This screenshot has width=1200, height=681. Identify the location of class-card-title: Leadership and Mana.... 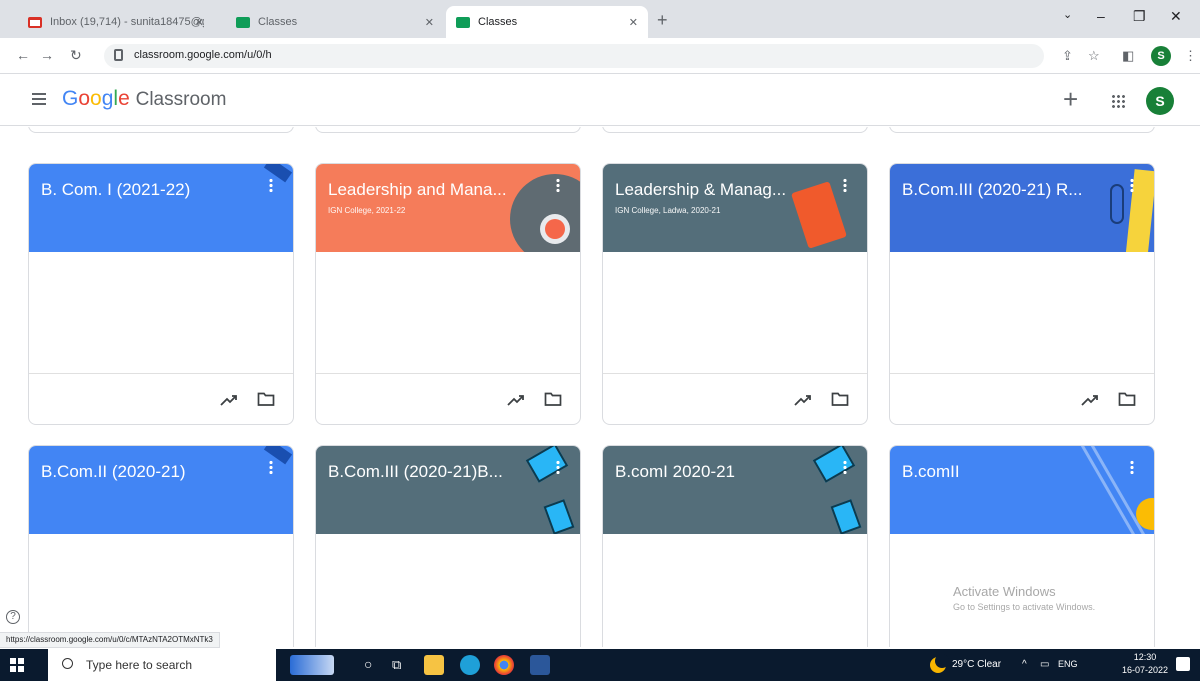
(426, 190).